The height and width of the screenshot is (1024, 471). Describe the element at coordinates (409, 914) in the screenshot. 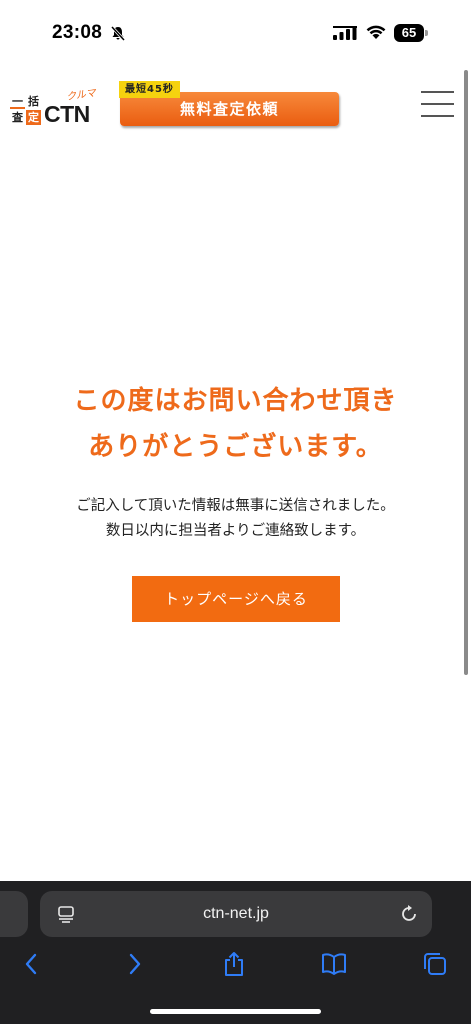

I see `reload-icon` at that location.